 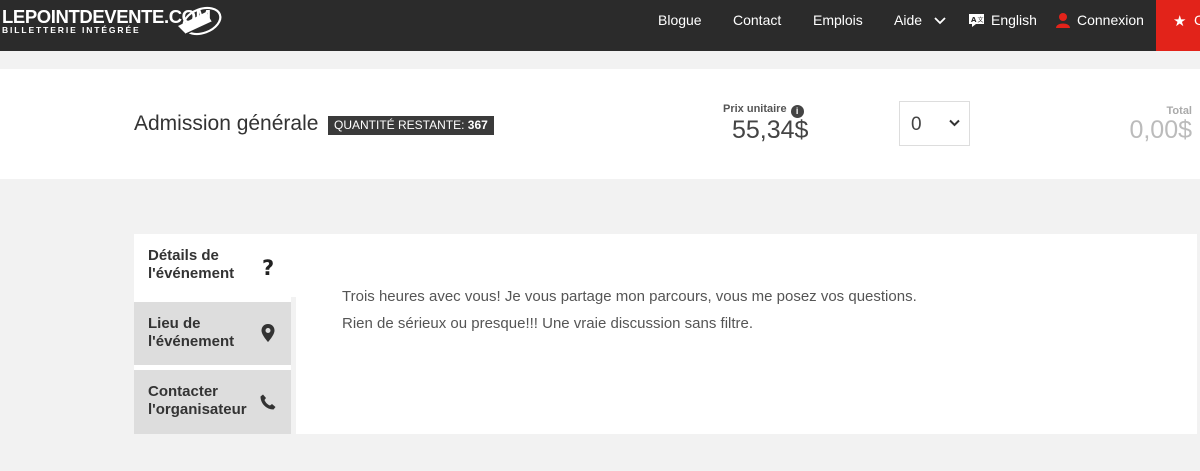 I want to click on unit-price-value: 55,34$, so click(x=770, y=130).